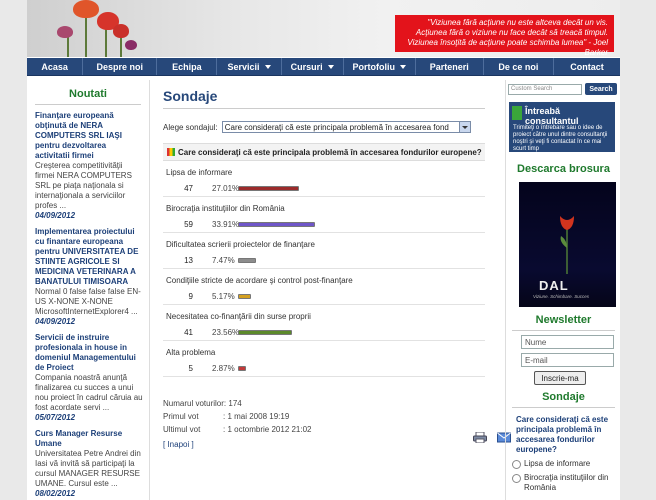 Image resolution: width=656 pixels, height=500 pixels. Describe the element at coordinates (561, 296) in the screenshot. I see `brochure-tagline: Viziune. Schimbare. Succes` at that location.